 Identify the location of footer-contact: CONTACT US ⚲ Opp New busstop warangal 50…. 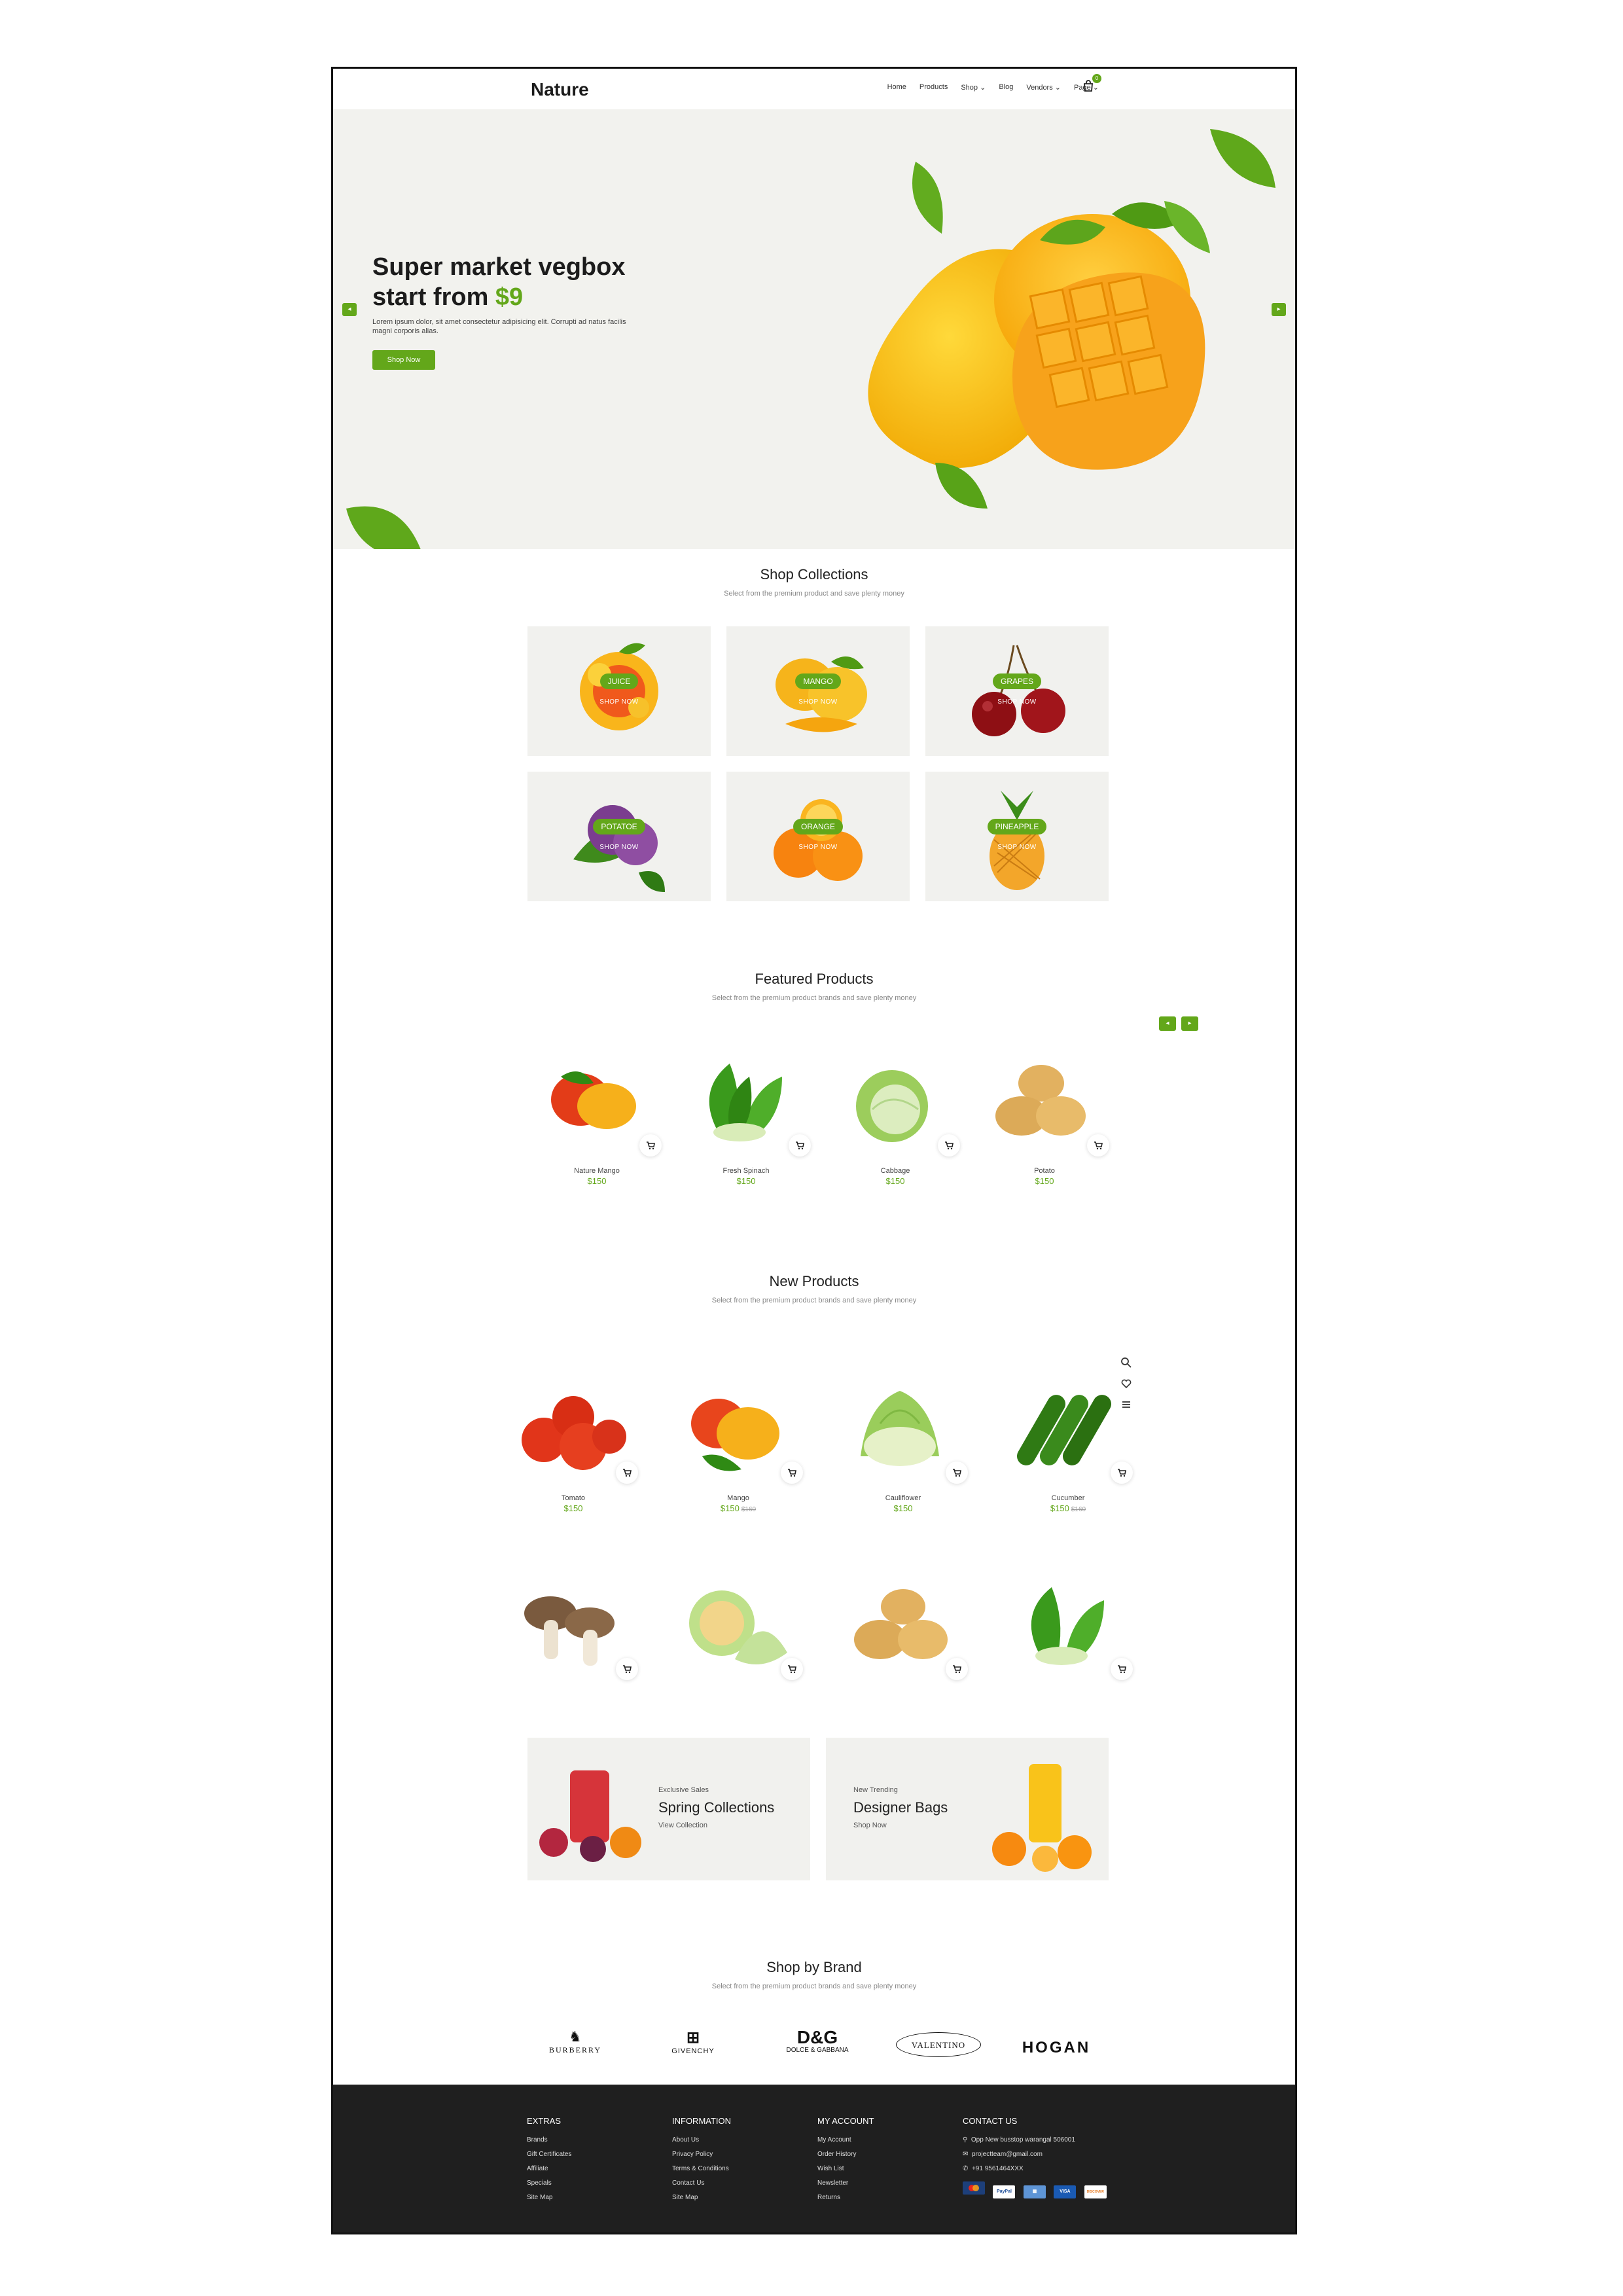
(1048, 2157).